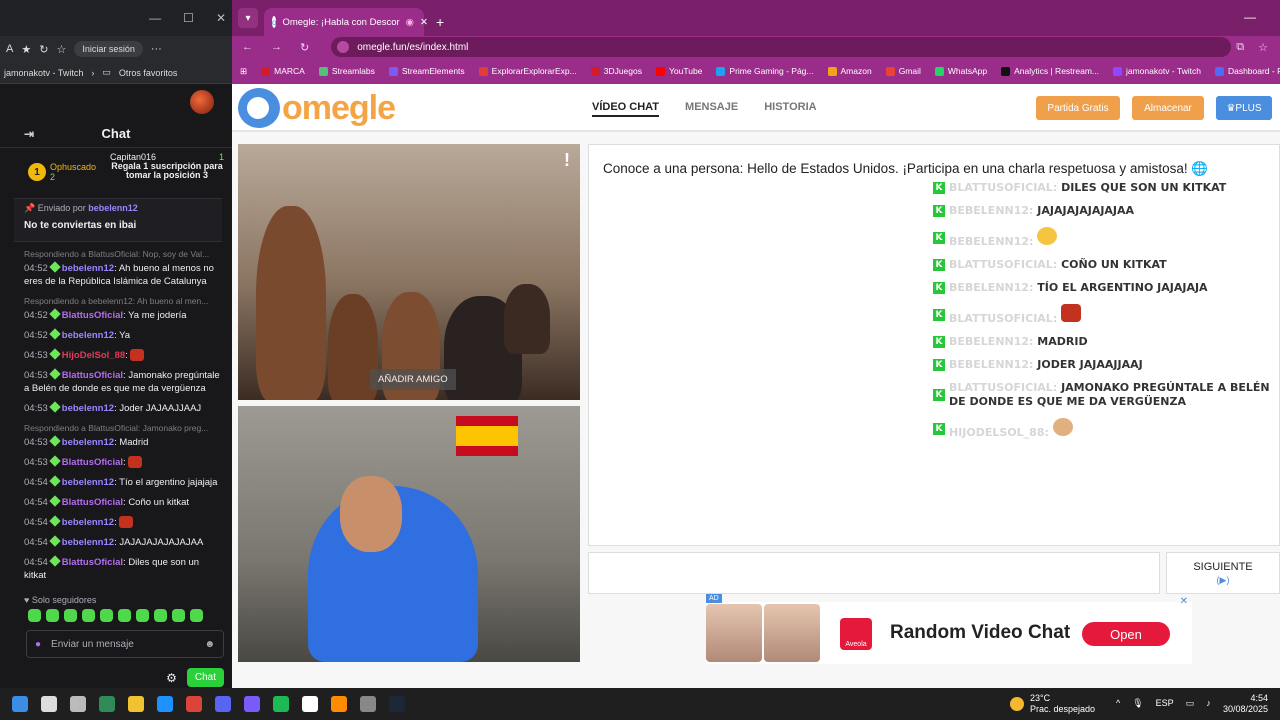 This screenshot has width=1280, height=720. Describe the element at coordinates (1137, 703) in the screenshot. I see `microphone-icon: 🎙` at that location.